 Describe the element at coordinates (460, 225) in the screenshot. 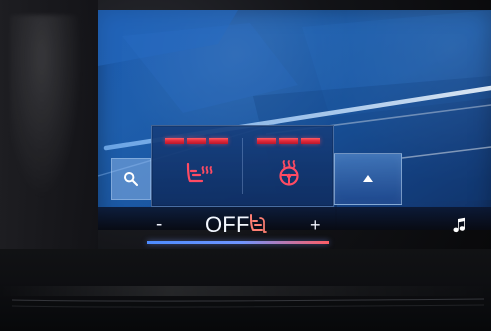

I see `music-note-icon` at that location.